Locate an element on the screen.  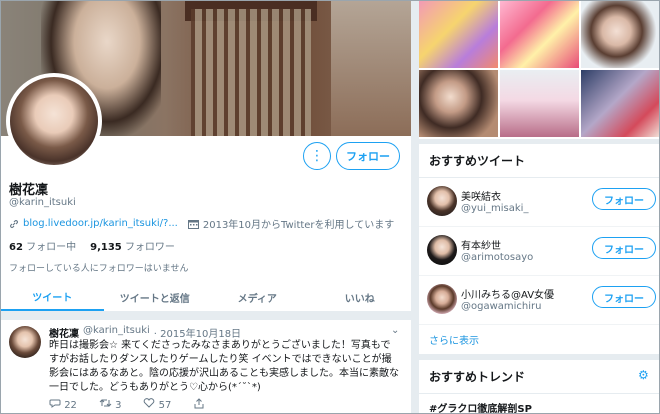
known-followers-note: フォローしている人にフォロワーはいません is located at coordinates (99, 269).